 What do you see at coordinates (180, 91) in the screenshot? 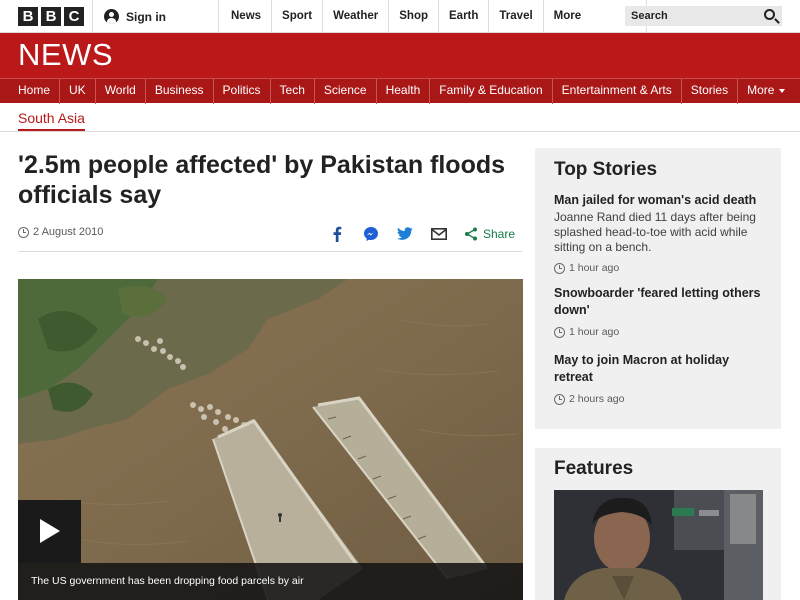
I see `section-nav-business: Business` at bounding box center [180, 91].